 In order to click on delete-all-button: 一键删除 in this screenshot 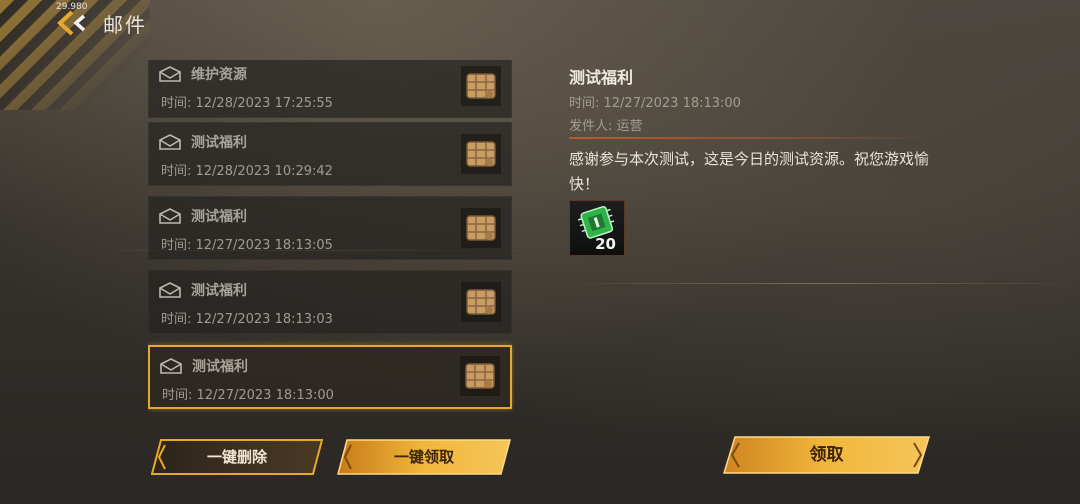, I will do `click(237, 457)`.